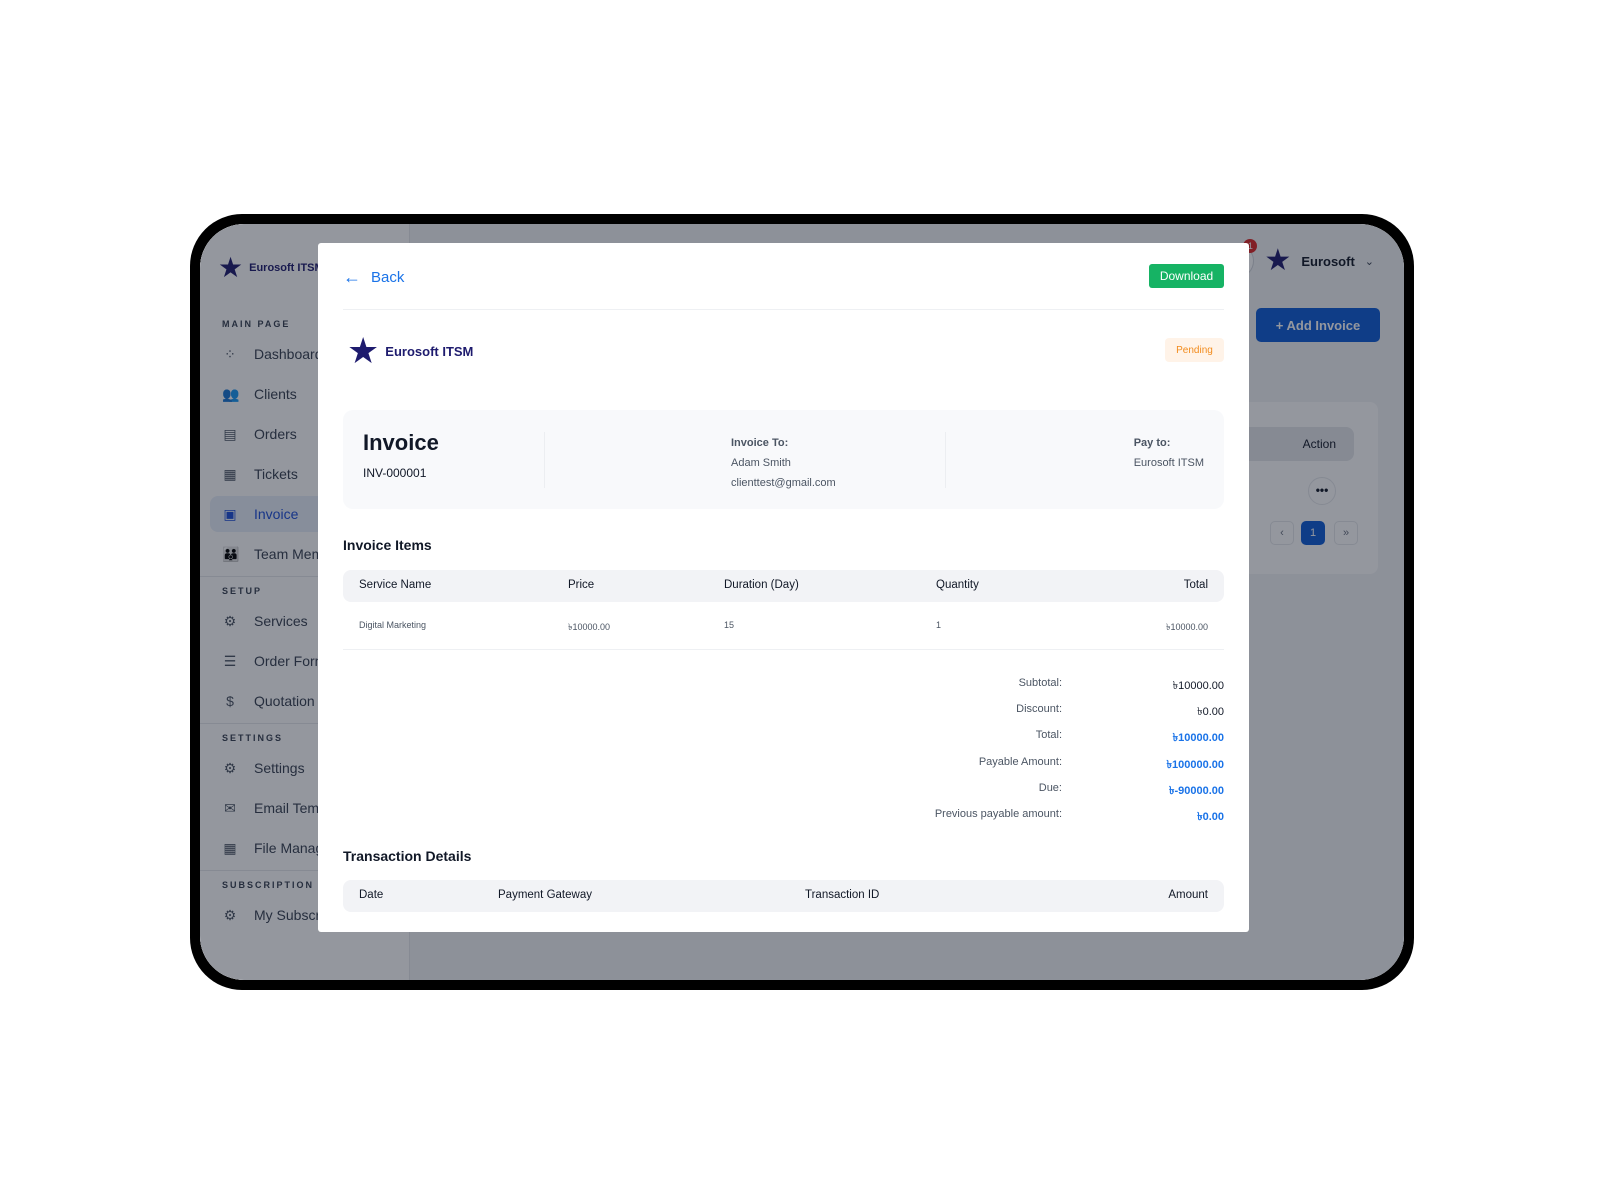 The height and width of the screenshot is (1200, 1600). Describe the element at coordinates (1064, 817) in the screenshot. I see `summary-previous-payable: Previous payable amount: ৳0.00` at that location.